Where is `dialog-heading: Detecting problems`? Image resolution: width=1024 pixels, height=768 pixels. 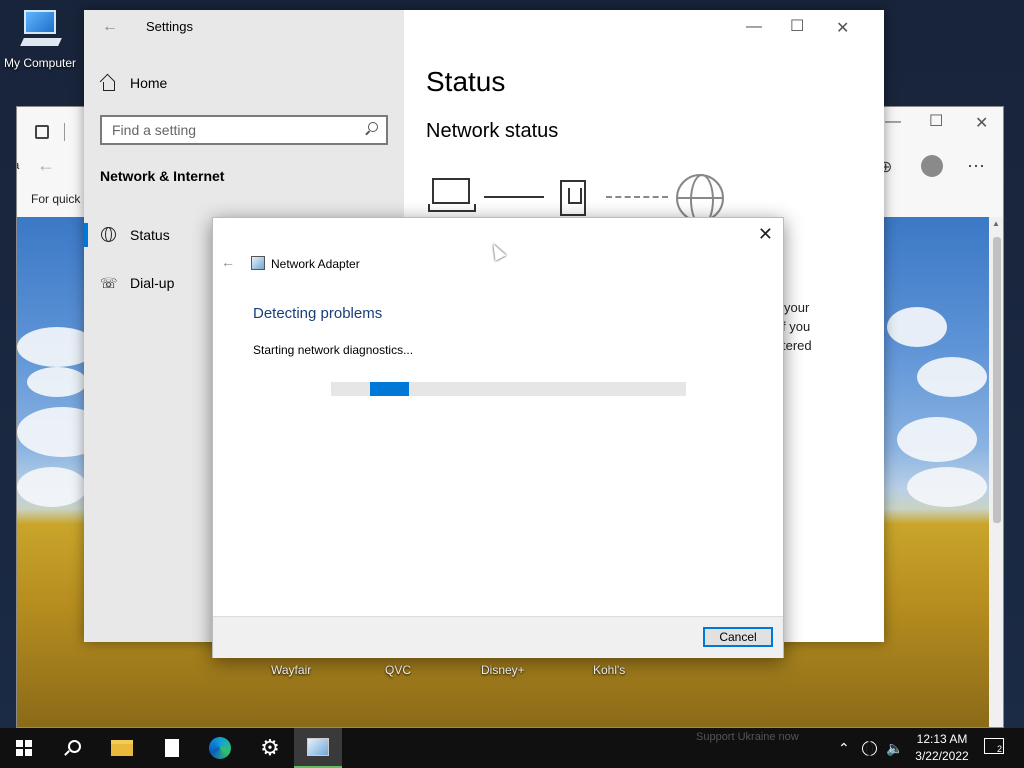
dialog-heading: Detecting problems is located at coordinates (318, 313).